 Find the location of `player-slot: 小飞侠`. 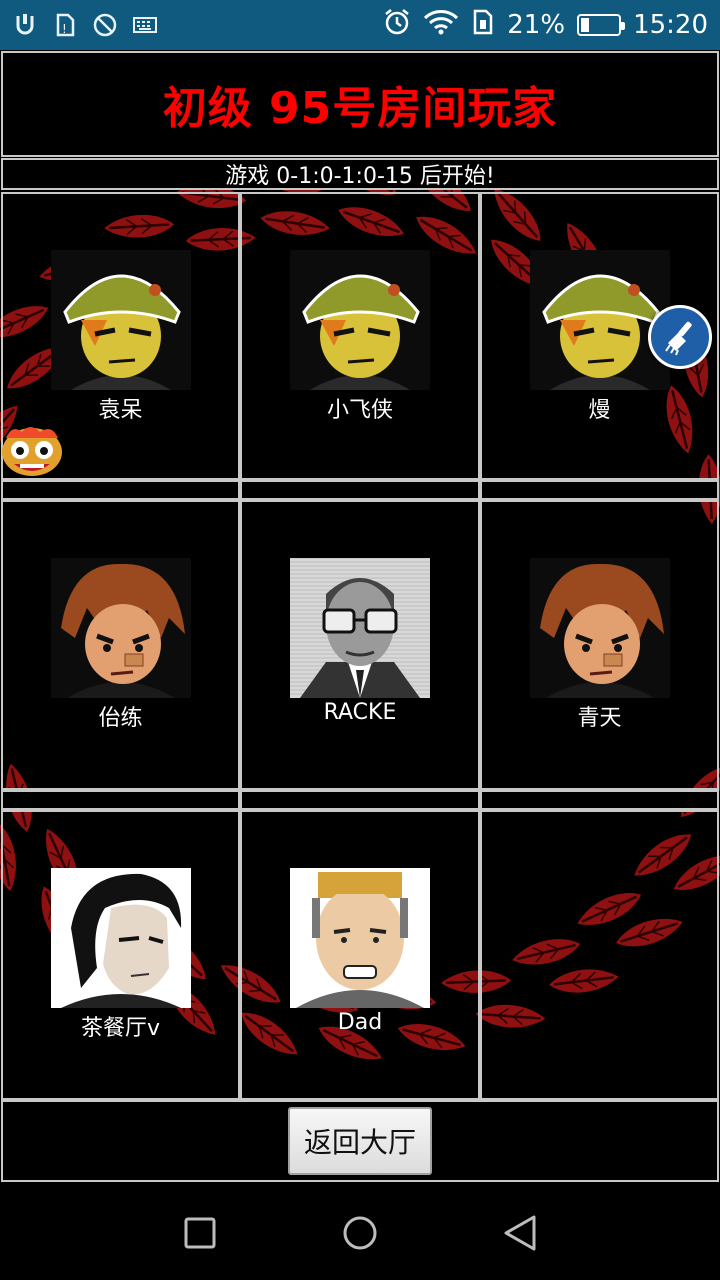

player-slot: 小飞侠 is located at coordinates (360, 336).